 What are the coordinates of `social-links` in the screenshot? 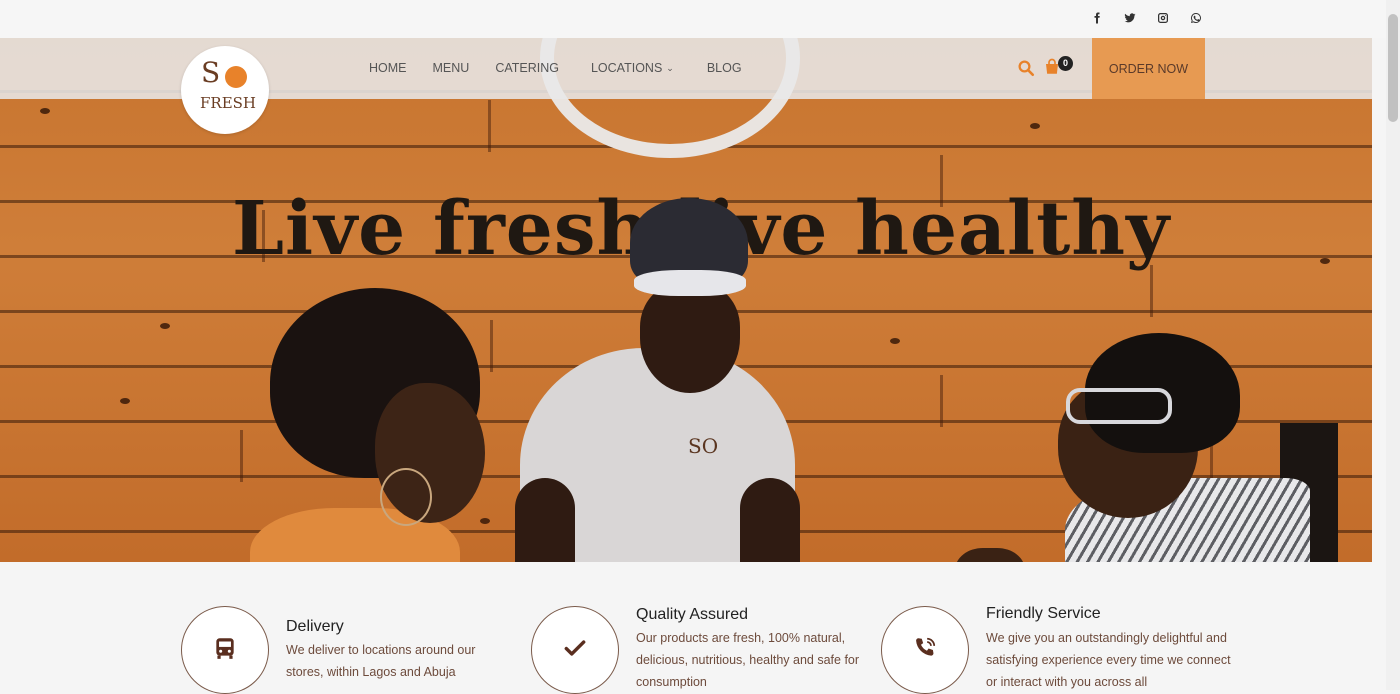 It's located at (1146, 18).